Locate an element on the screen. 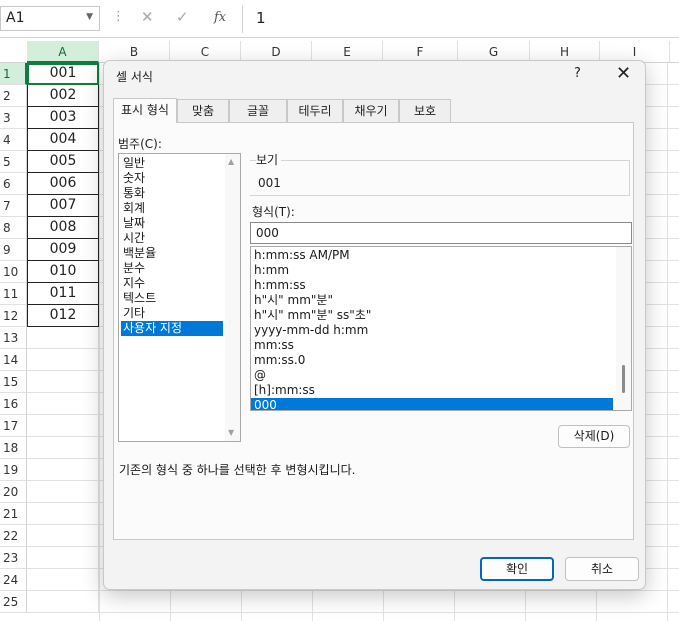  row-header: 23 is located at coordinates (13, 558).